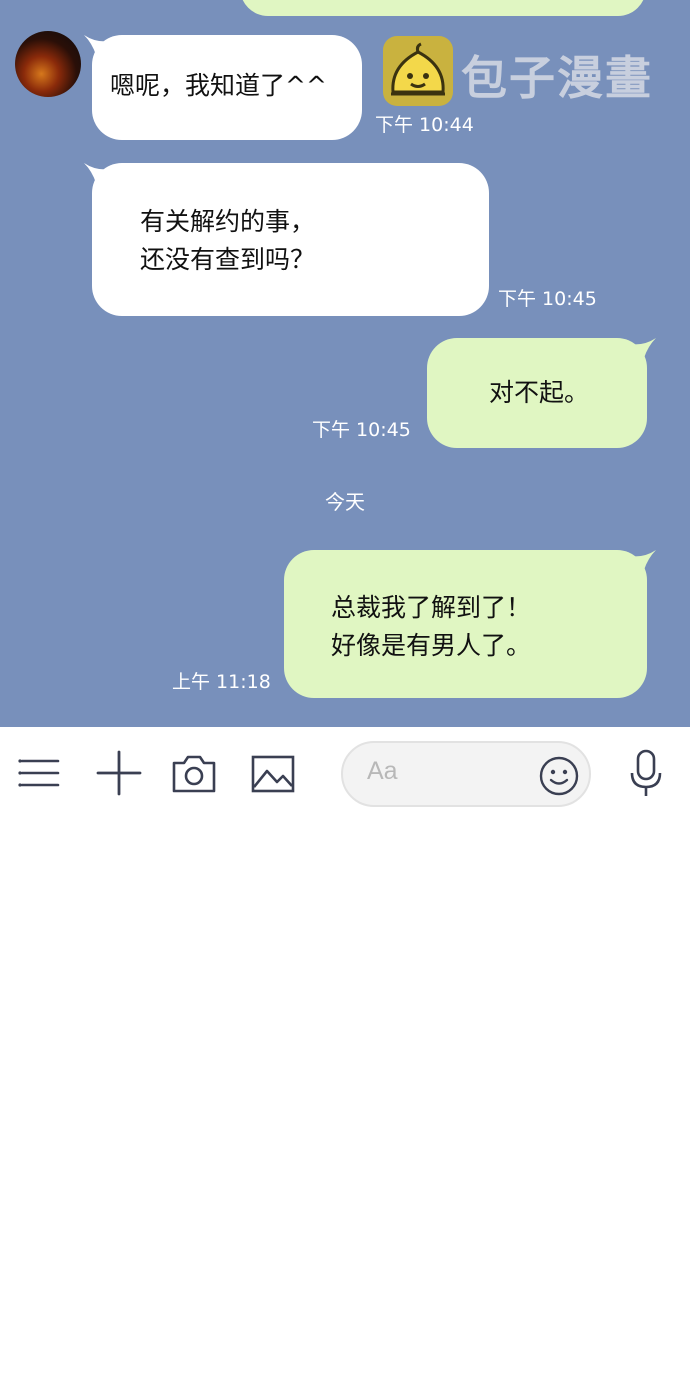 Image resolution: width=690 pixels, height=1396 pixels. What do you see at coordinates (40, 773) in the screenshot?
I see `menu-icon` at bounding box center [40, 773].